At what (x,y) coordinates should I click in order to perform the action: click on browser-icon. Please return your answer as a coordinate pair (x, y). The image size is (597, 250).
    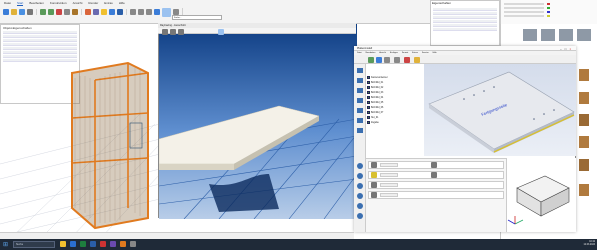
    Looking at the image, I should click on (73, 244).